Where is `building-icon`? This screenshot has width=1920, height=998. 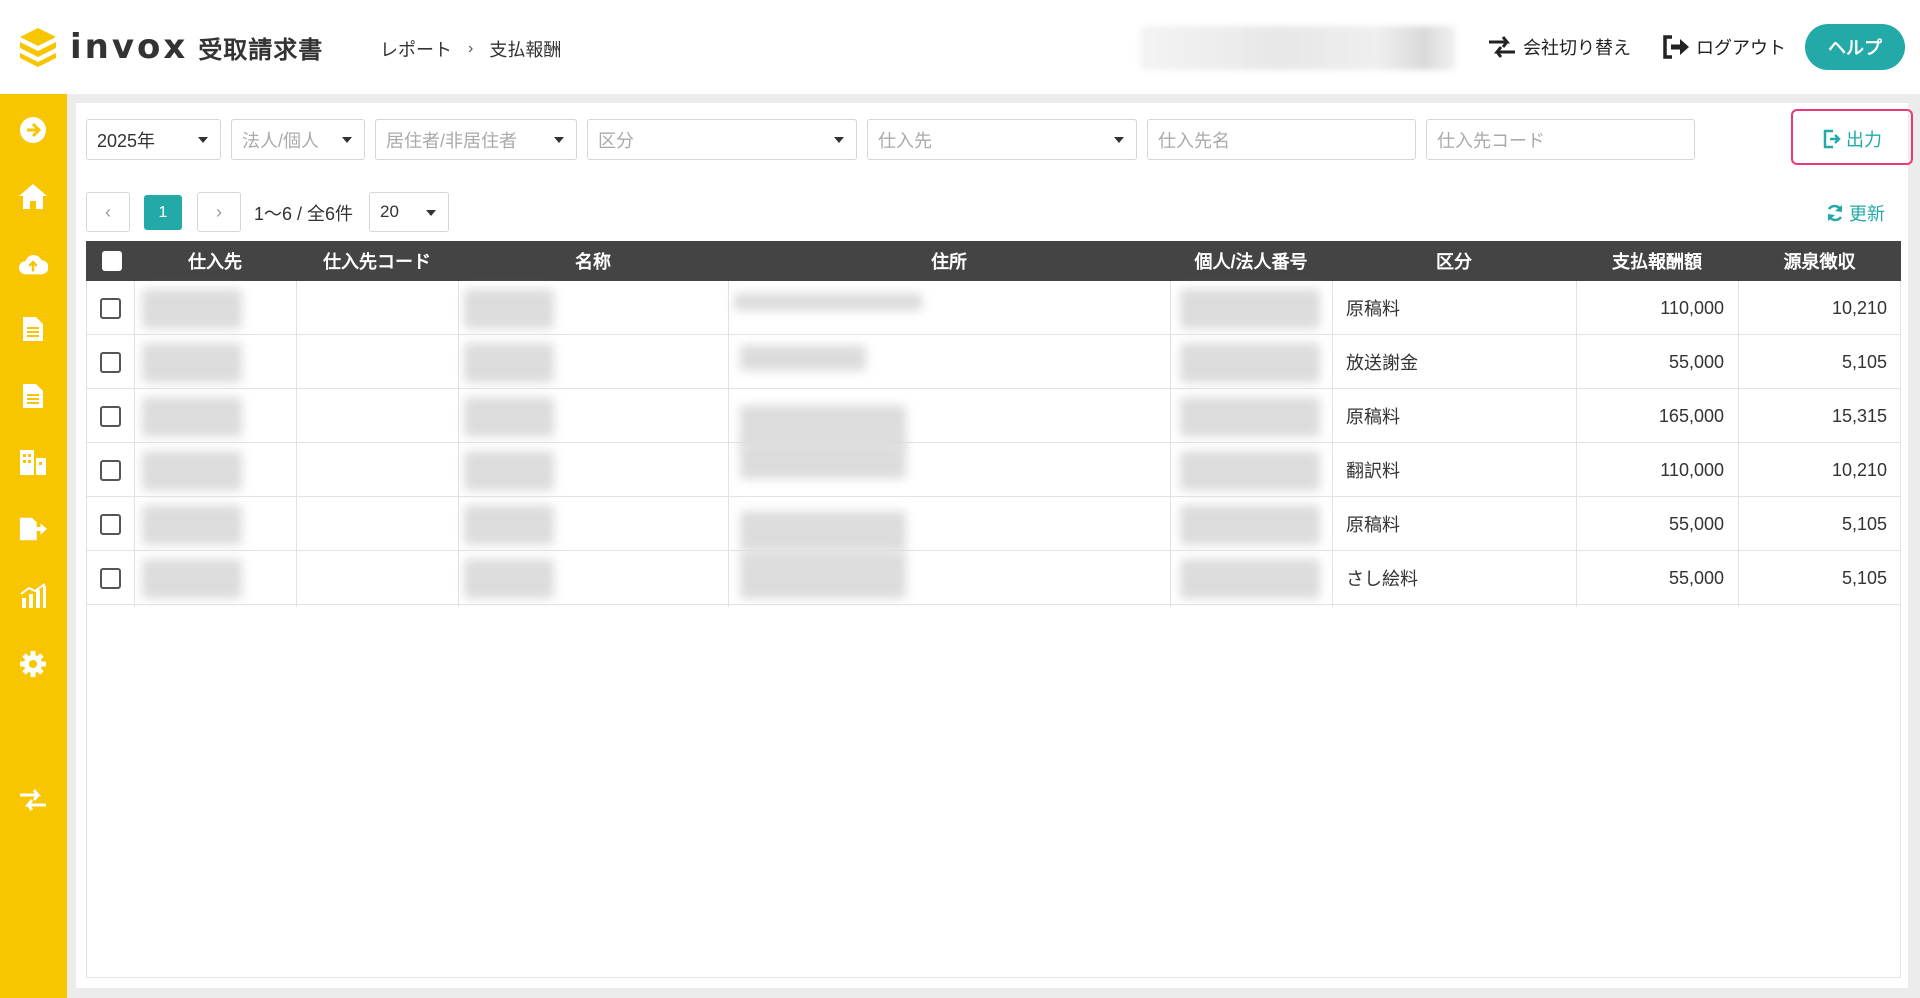
building-icon is located at coordinates (33, 462).